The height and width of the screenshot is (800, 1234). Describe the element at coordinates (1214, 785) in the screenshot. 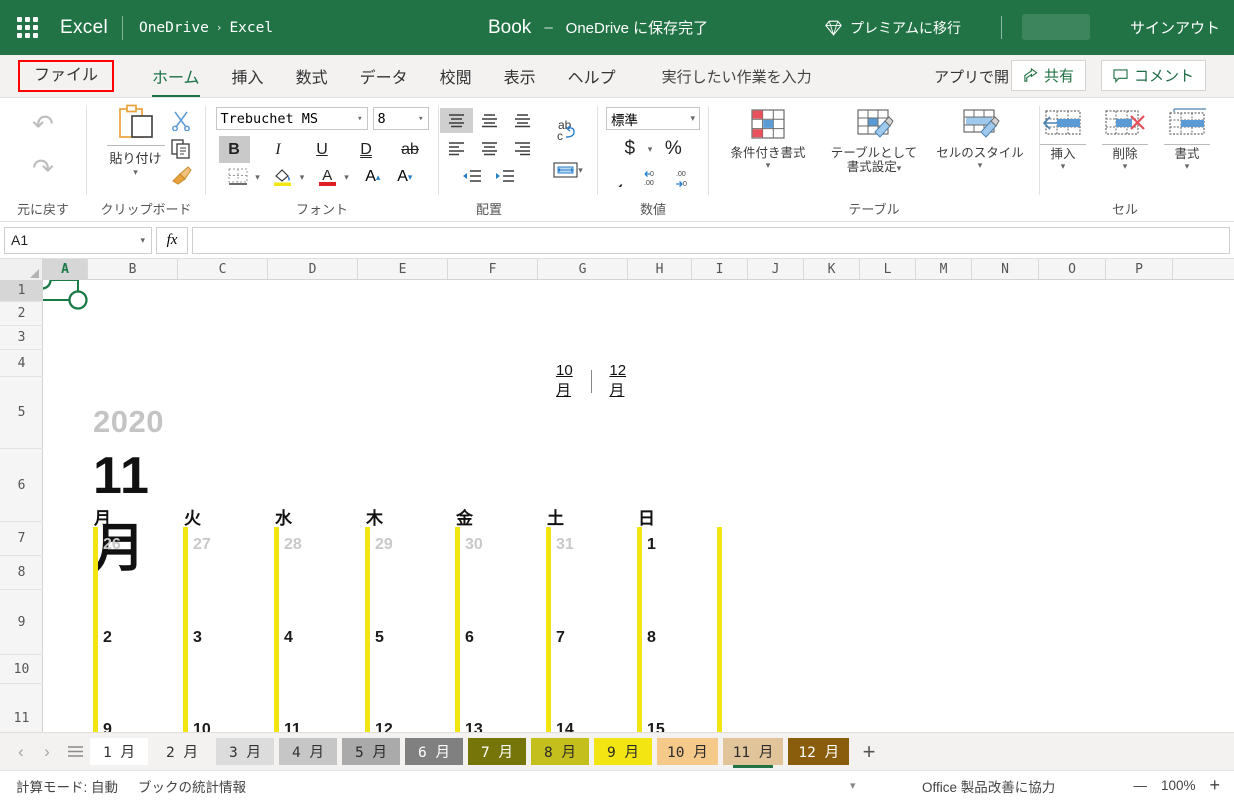

I see `zoom-in-button: +` at that location.